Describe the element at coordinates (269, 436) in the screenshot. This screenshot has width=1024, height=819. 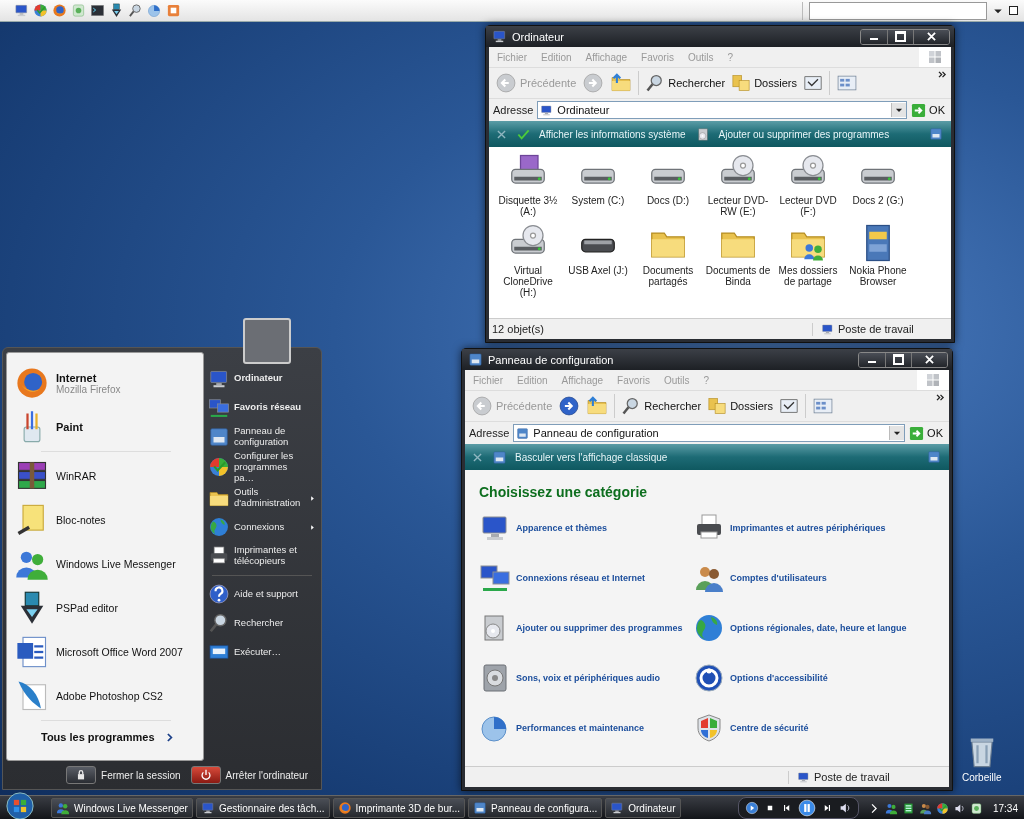
I see `start-menu-link: Panneau de configuration` at that location.